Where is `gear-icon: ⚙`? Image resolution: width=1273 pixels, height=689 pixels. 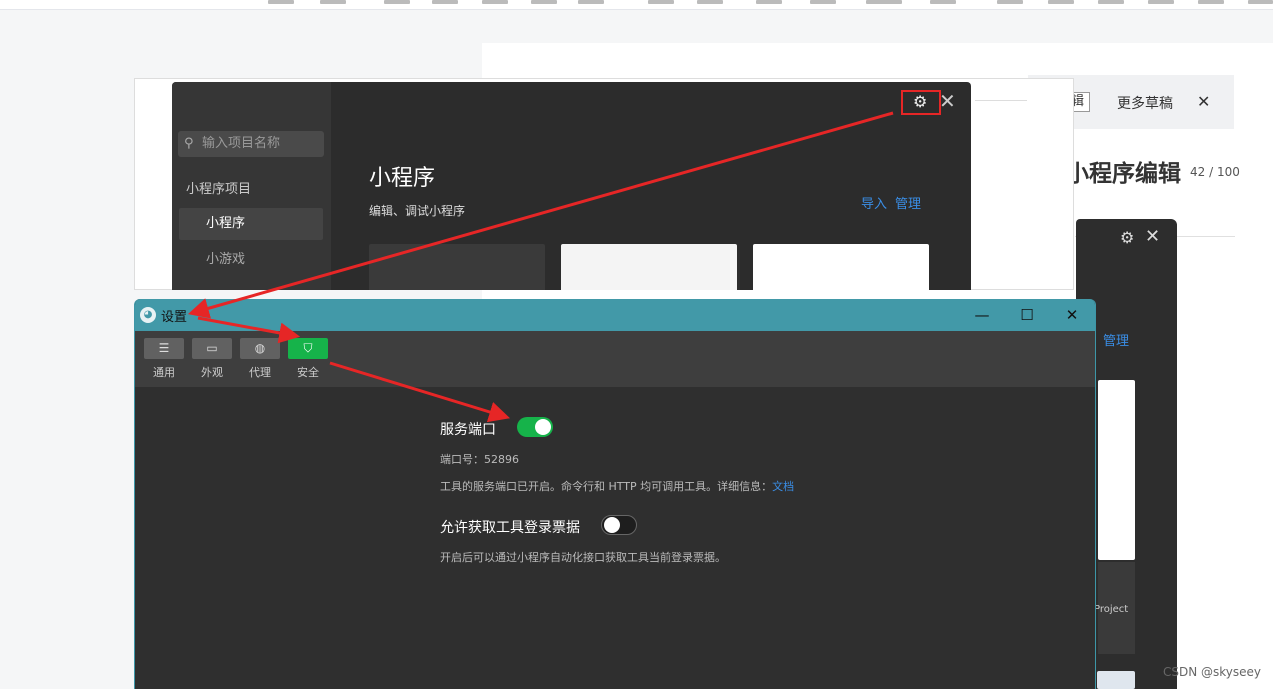
gear-icon: ⚙ is located at coordinates (920, 101).